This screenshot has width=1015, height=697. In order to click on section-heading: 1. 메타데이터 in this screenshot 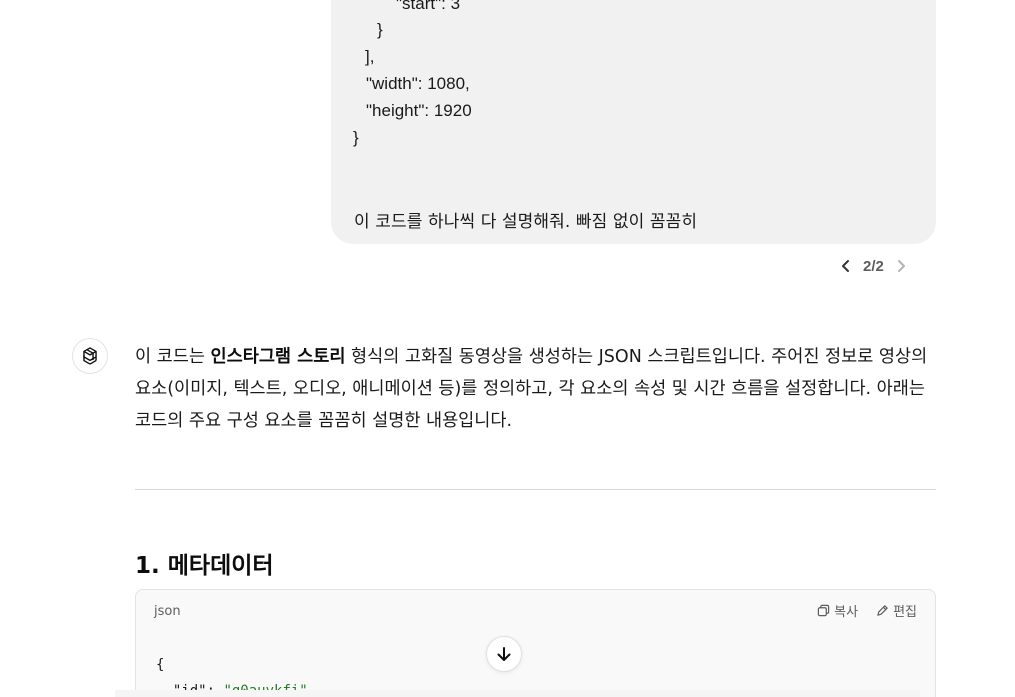, I will do `click(204, 566)`.